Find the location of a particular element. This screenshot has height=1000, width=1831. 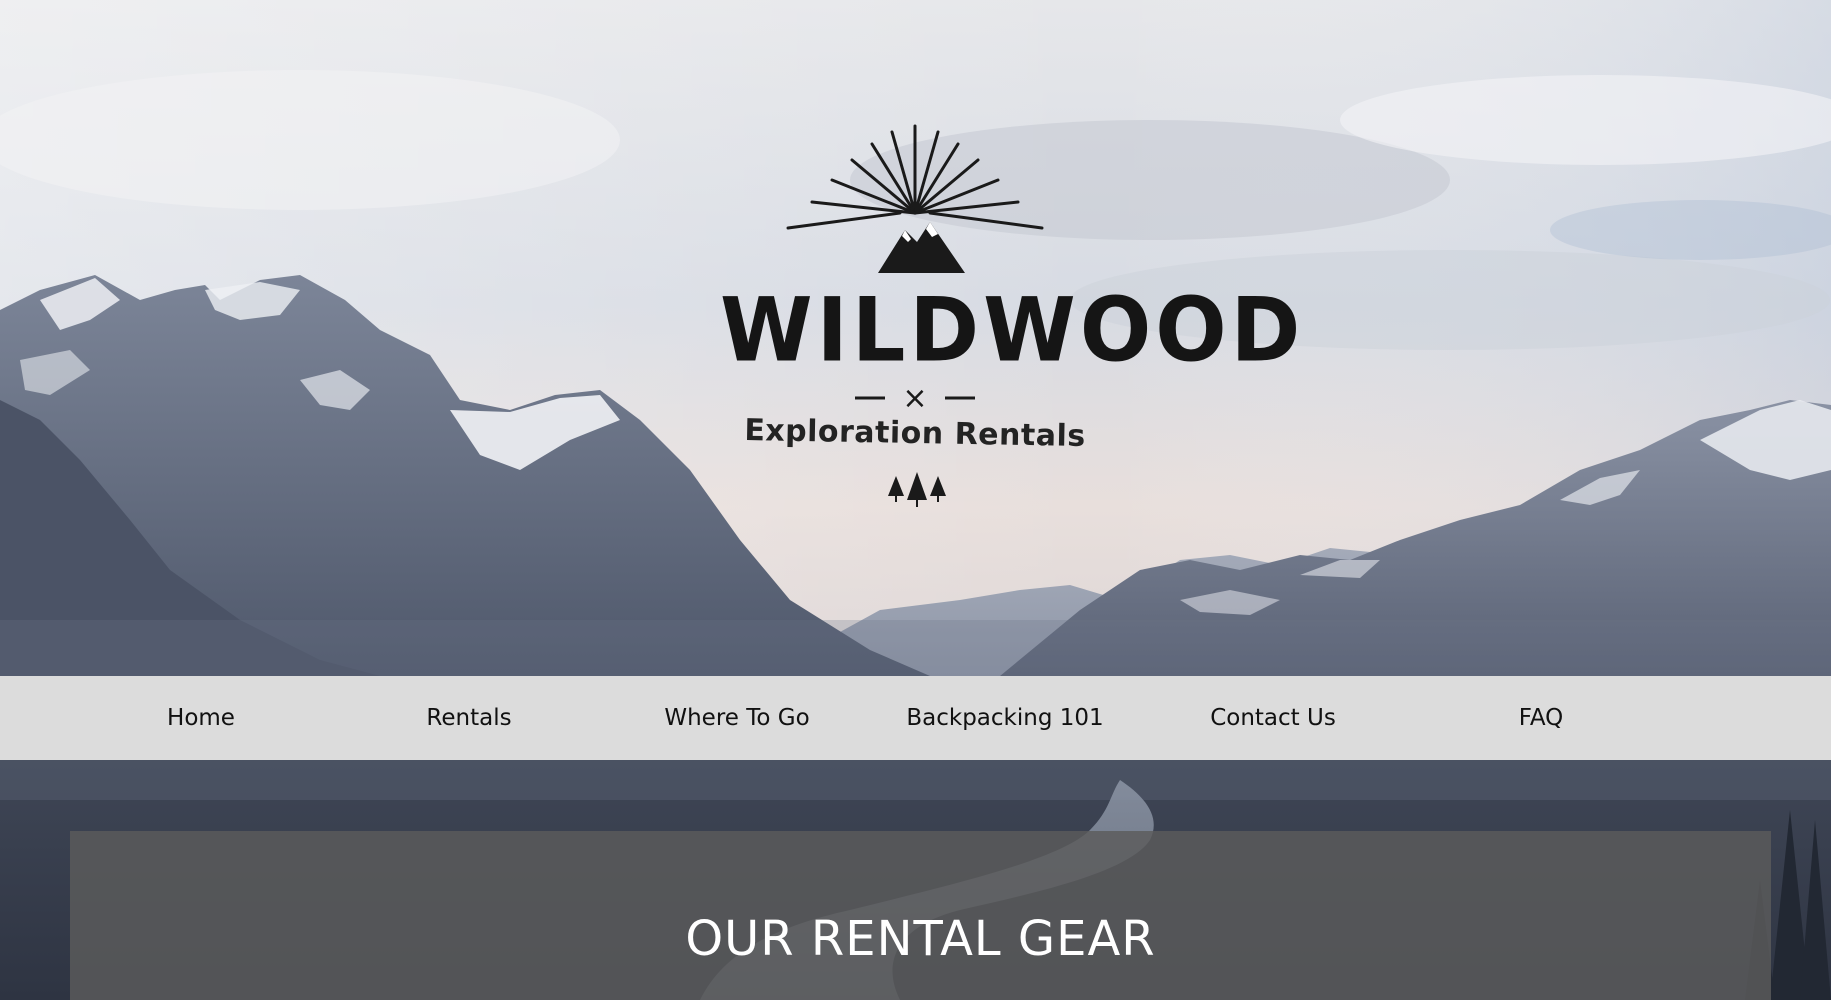

mountain-sunburst-icon is located at coordinates (915, 198).